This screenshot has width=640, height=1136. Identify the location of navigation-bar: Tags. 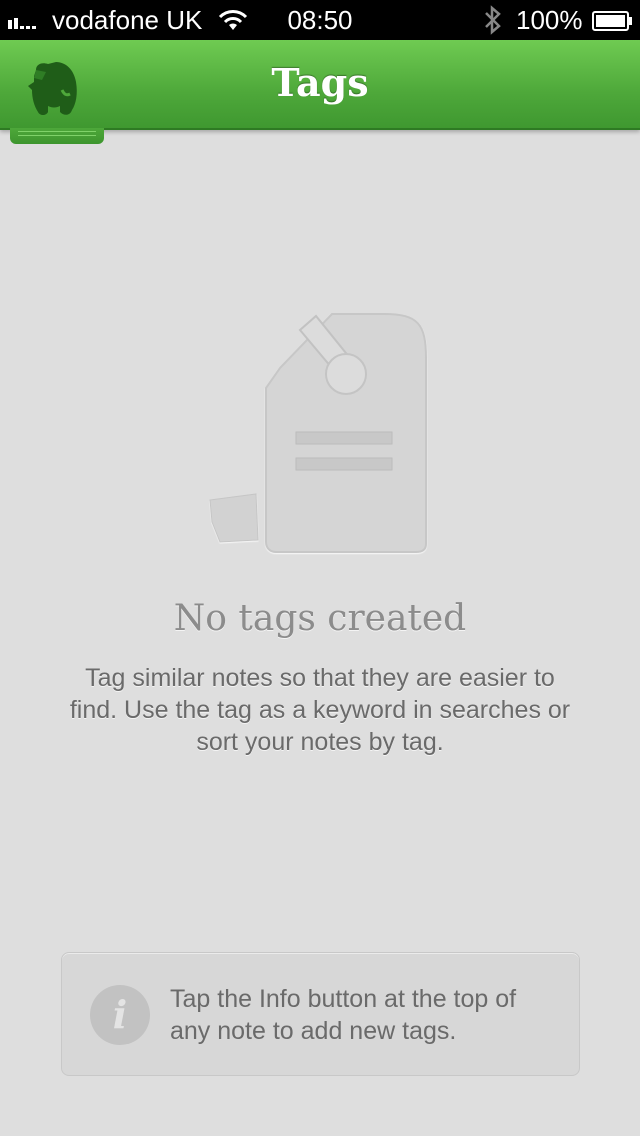
(320, 85).